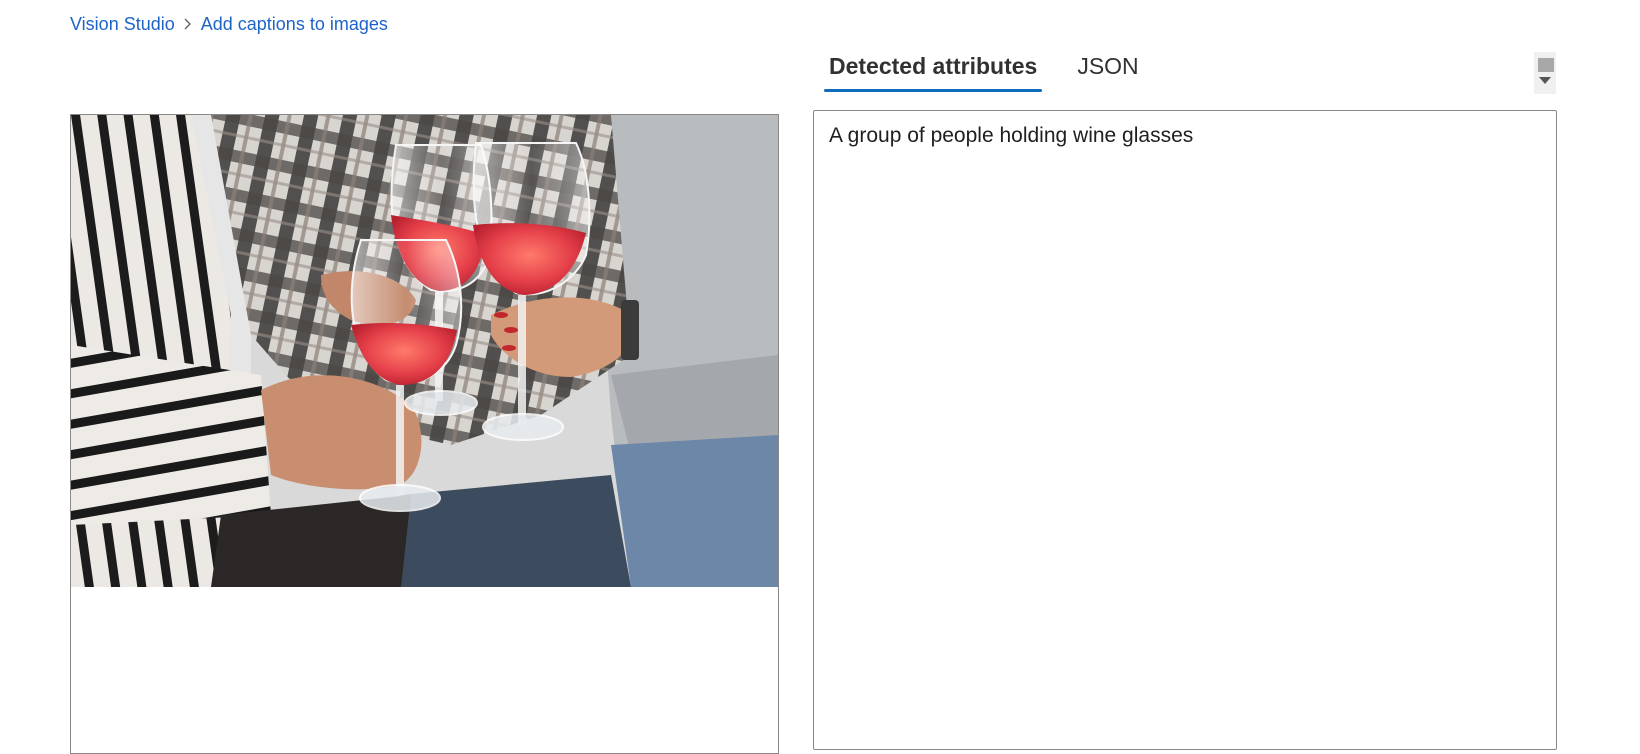 The width and height of the screenshot is (1640, 754). Describe the element at coordinates (122, 24) in the screenshot. I see `breadcrumb-link-vision-studio: Vision Studio` at that location.